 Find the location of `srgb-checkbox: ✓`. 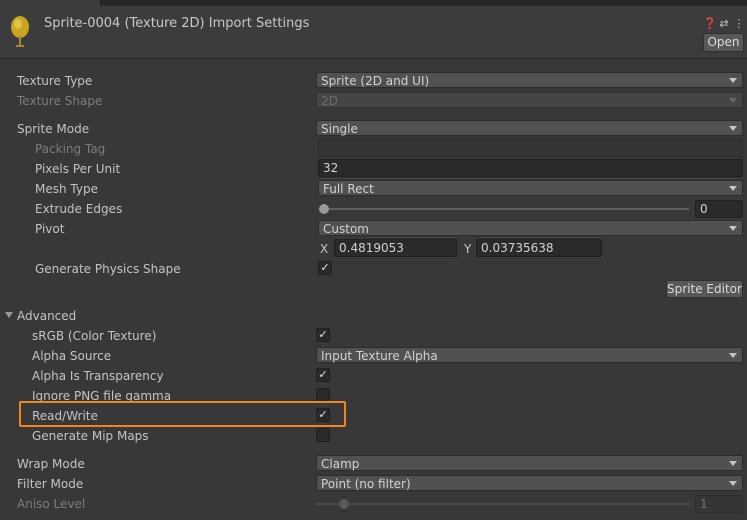

srgb-checkbox: ✓ is located at coordinates (323, 335).